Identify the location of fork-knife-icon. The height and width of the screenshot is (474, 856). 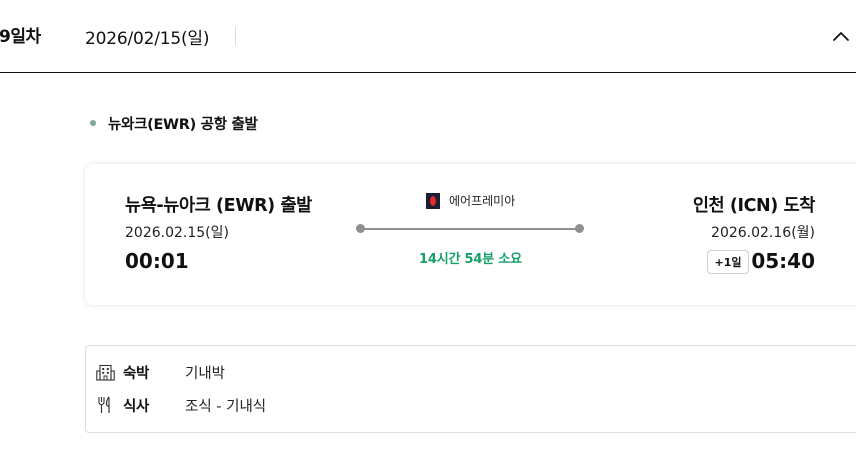
(105, 405).